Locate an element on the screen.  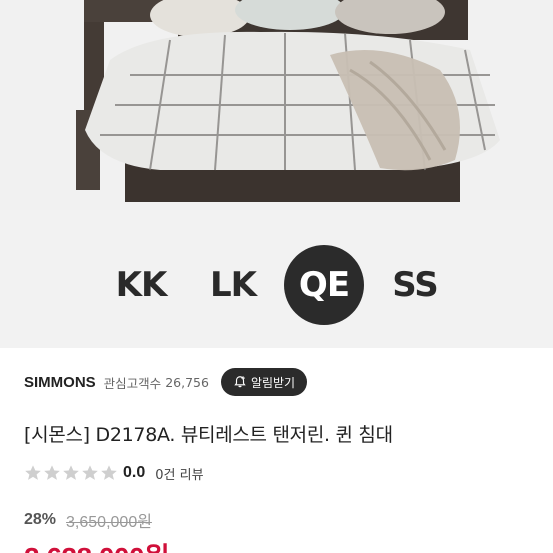
size-option-ss: SS is located at coordinates (415, 285).